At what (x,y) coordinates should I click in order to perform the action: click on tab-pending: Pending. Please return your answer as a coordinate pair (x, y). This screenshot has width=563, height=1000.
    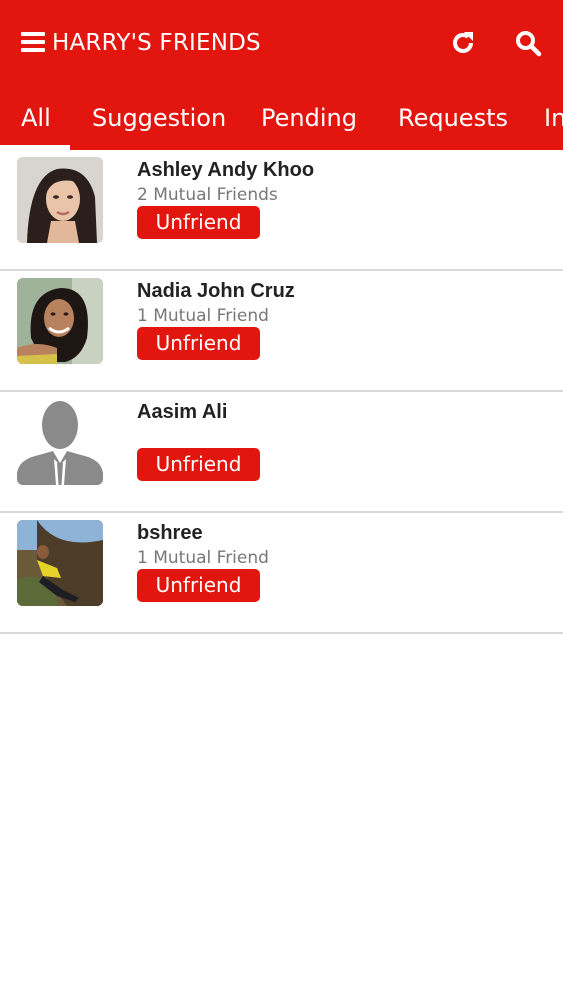
    Looking at the image, I should click on (309, 118).